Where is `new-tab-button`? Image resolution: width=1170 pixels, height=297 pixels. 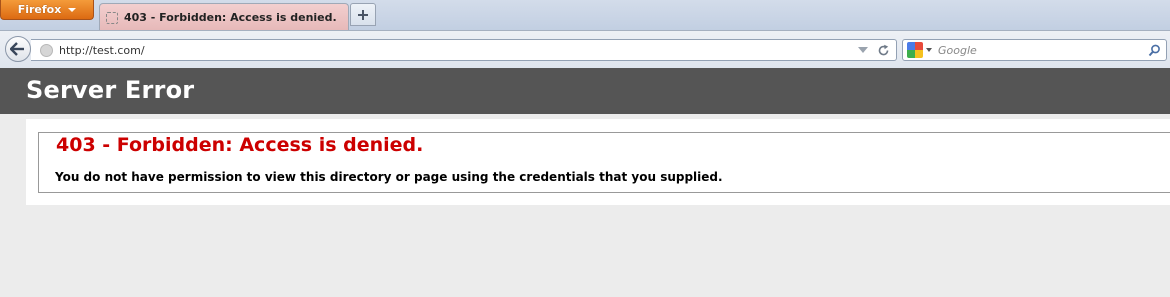
new-tab-button is located at coordinates (363, 14).